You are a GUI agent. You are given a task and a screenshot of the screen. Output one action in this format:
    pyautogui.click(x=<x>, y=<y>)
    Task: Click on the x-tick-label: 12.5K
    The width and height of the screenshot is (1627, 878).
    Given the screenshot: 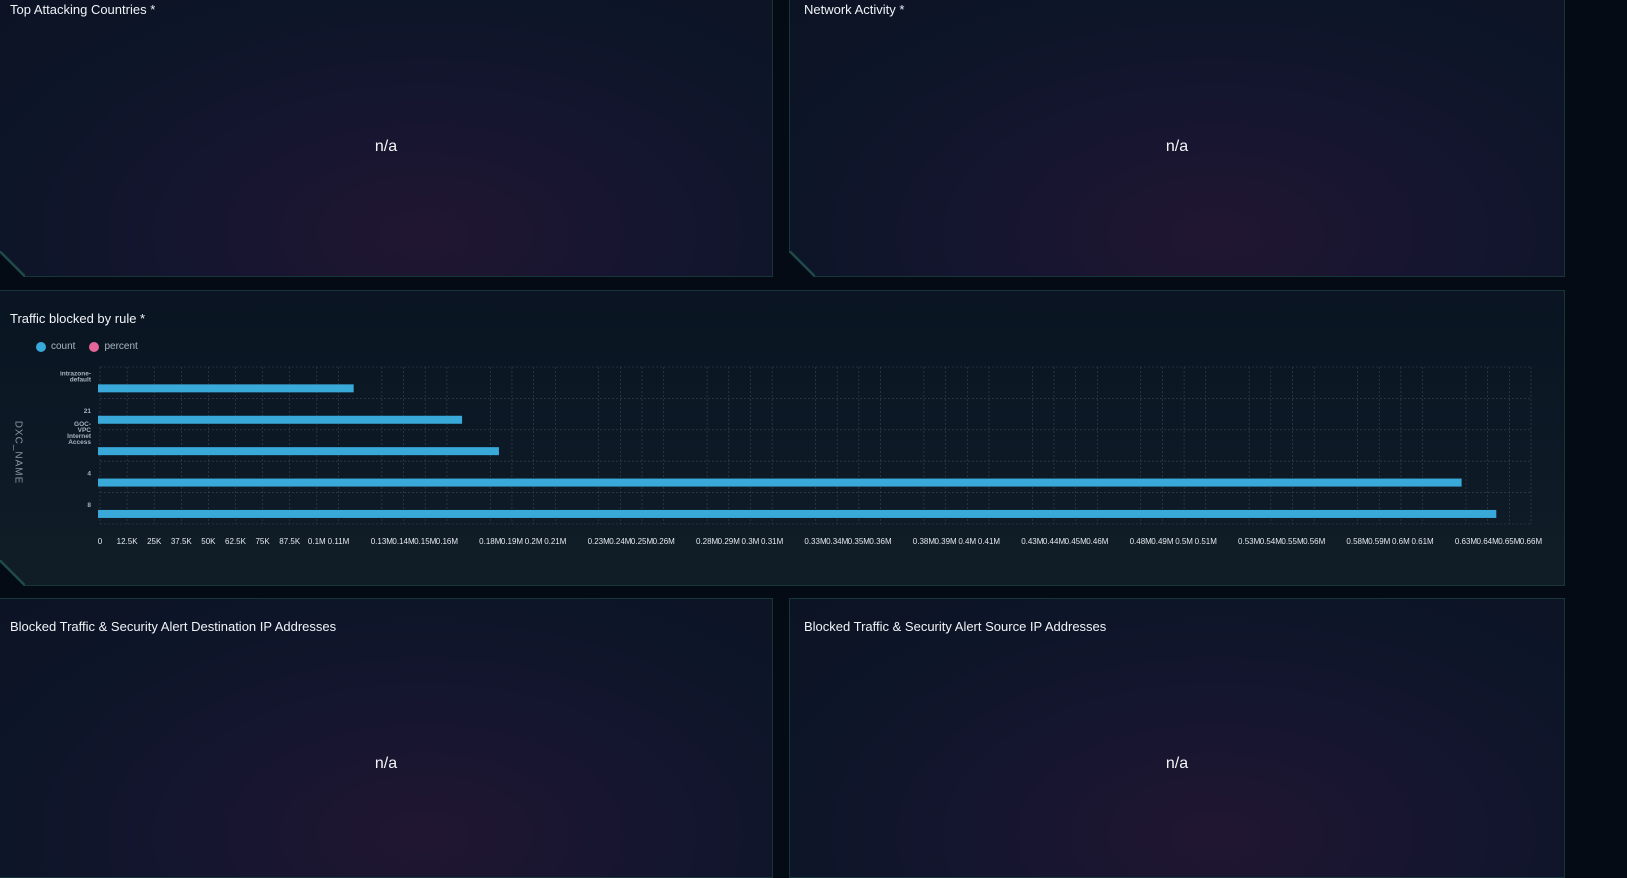 What is the action you would take?
    pyautogui.click(x=128, y=541)
    